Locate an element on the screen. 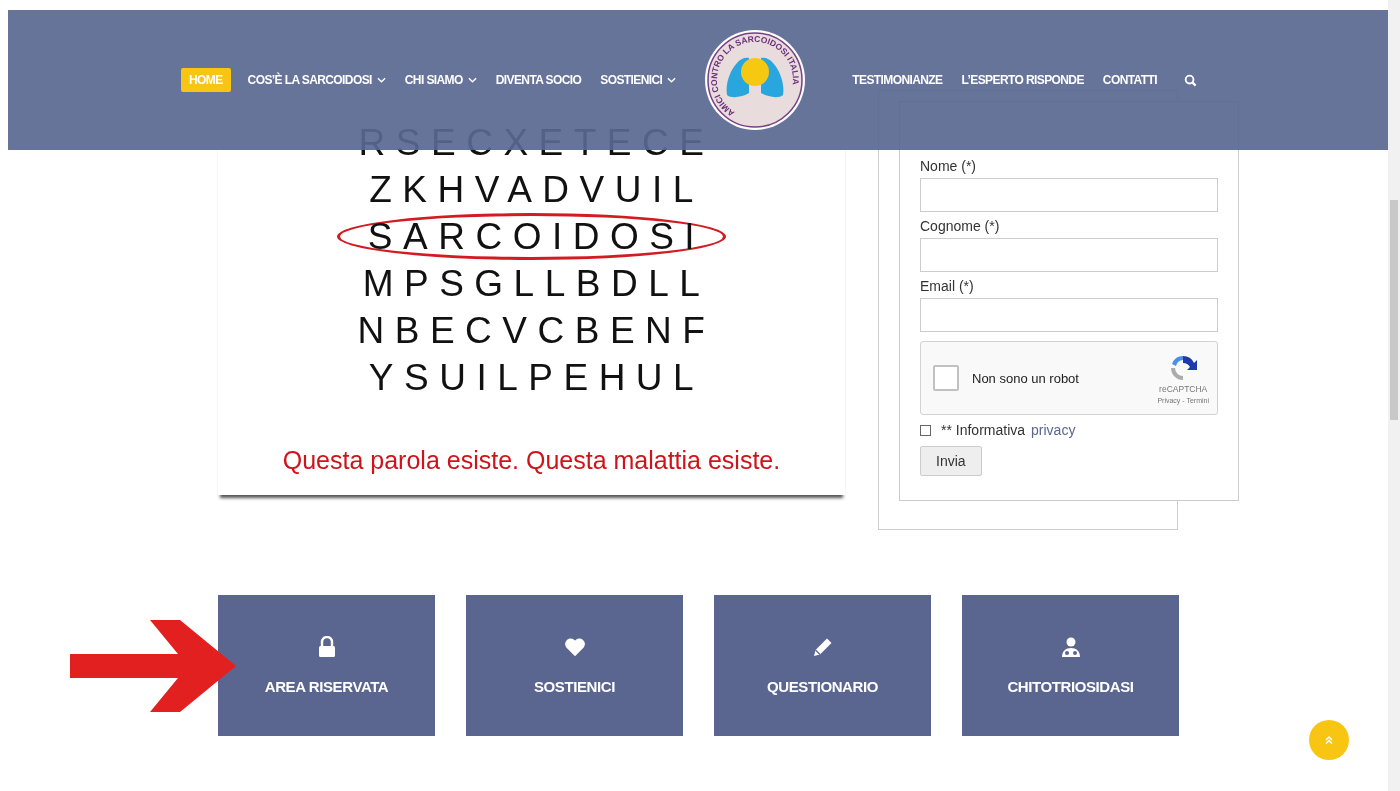  nav-link: CHI SIAMO is located at coordinates (440, 80).